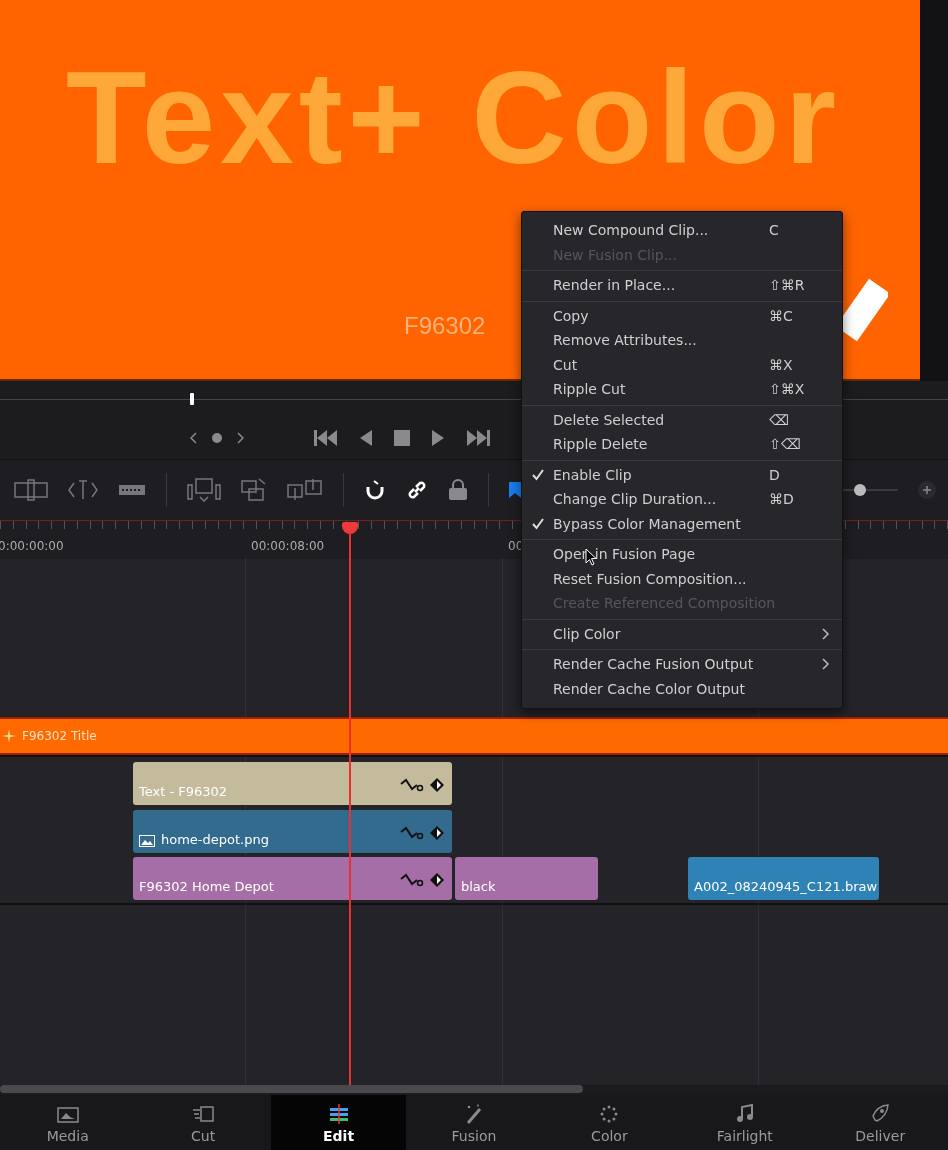 The width and height of the screenshot is (948, 1150). What do you see at coordinates (338, 1113) in the screenshot?
I see `edit-icon` at bounding box center [338, 1113].